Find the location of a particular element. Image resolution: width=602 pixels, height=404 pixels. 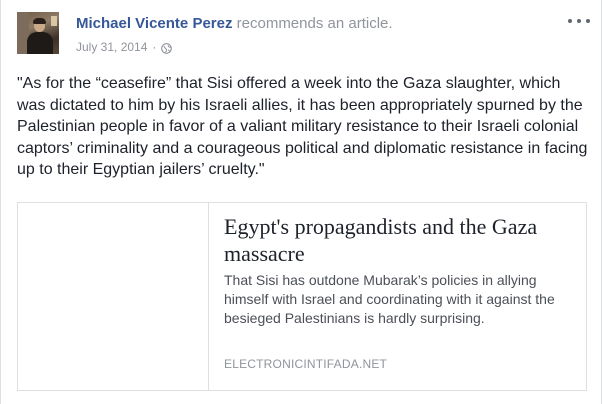

more-options-icon is located at coordinates (579, 21).